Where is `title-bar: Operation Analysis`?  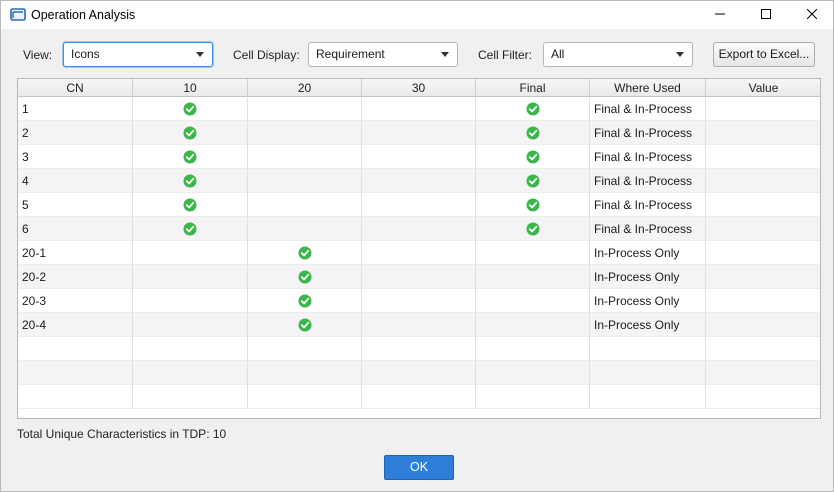 title-bar: Operation Analysis is located at coordinates (417, 15).